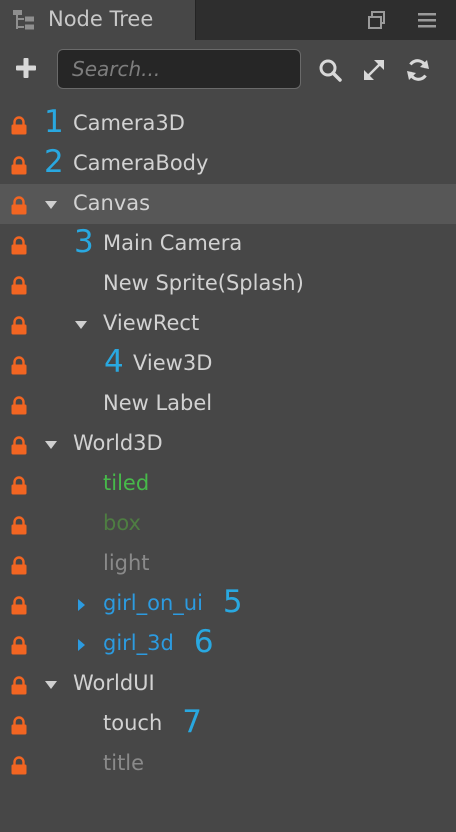 Image resolution: width=456 pixels, height=832 pixels. I want to click on callout-number: 1, so click(54, 122).